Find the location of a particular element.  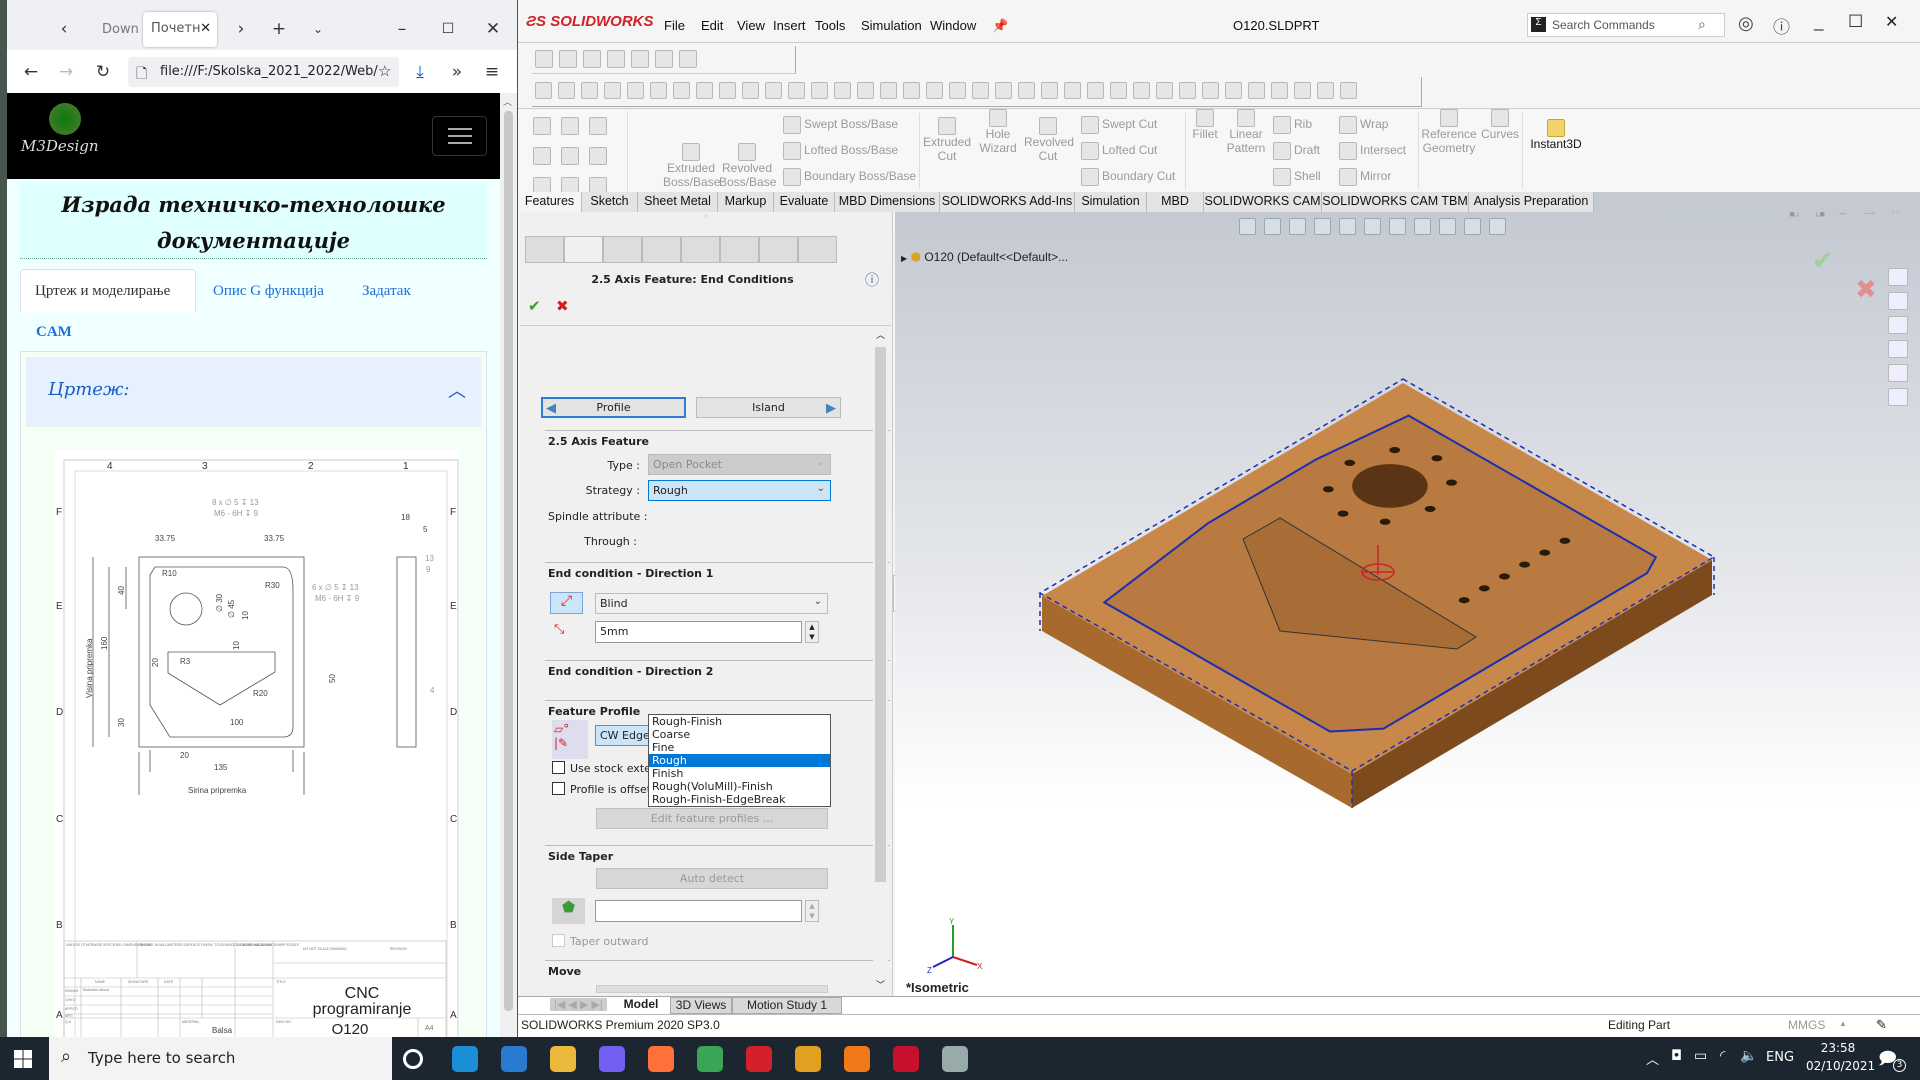

section-axis-feature: 2.5 Axis Feature︽ is located at coordinates (717, 441).